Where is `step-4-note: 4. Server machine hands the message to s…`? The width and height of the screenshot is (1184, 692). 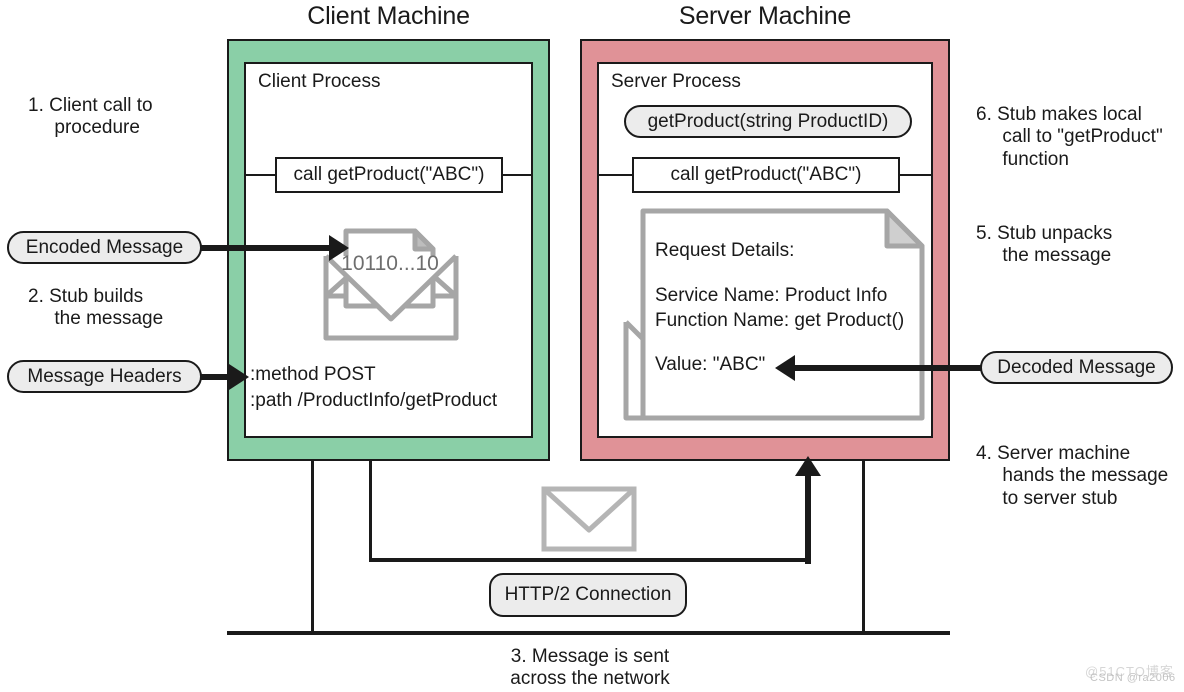
step-4-note: 4. Server machine hands the message to s… is located at coordinates (1072, 476).